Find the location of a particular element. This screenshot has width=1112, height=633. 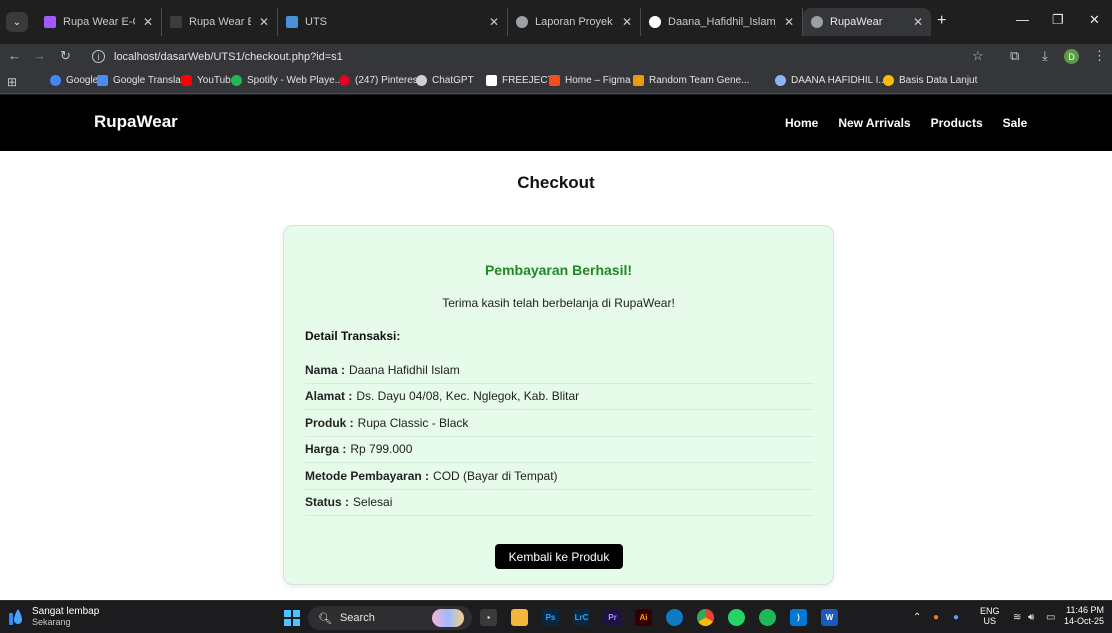

tab-title: Rupa Wear E-Commerce - is located at coordinates (99, 22).